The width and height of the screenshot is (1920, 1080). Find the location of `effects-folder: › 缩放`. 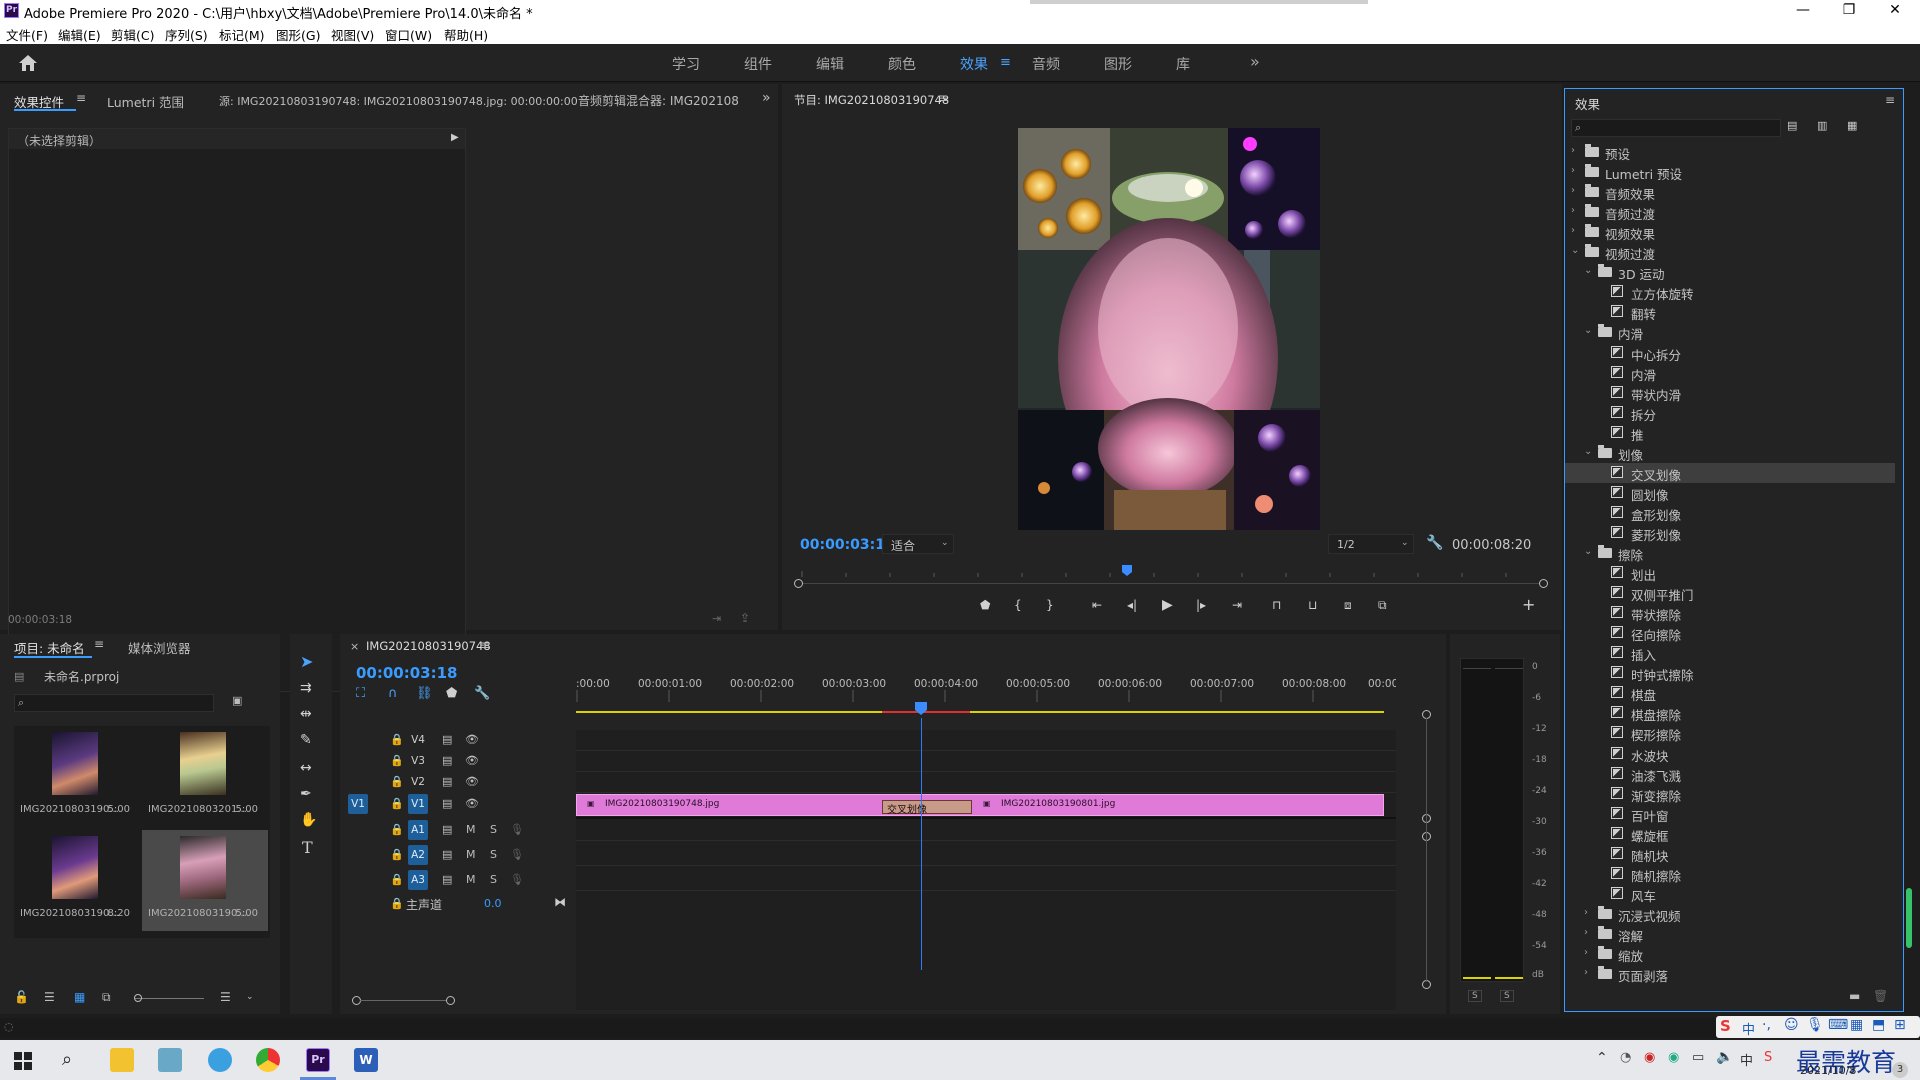

effects-folder: › 缩放 is located at coordinates (1730, 954).